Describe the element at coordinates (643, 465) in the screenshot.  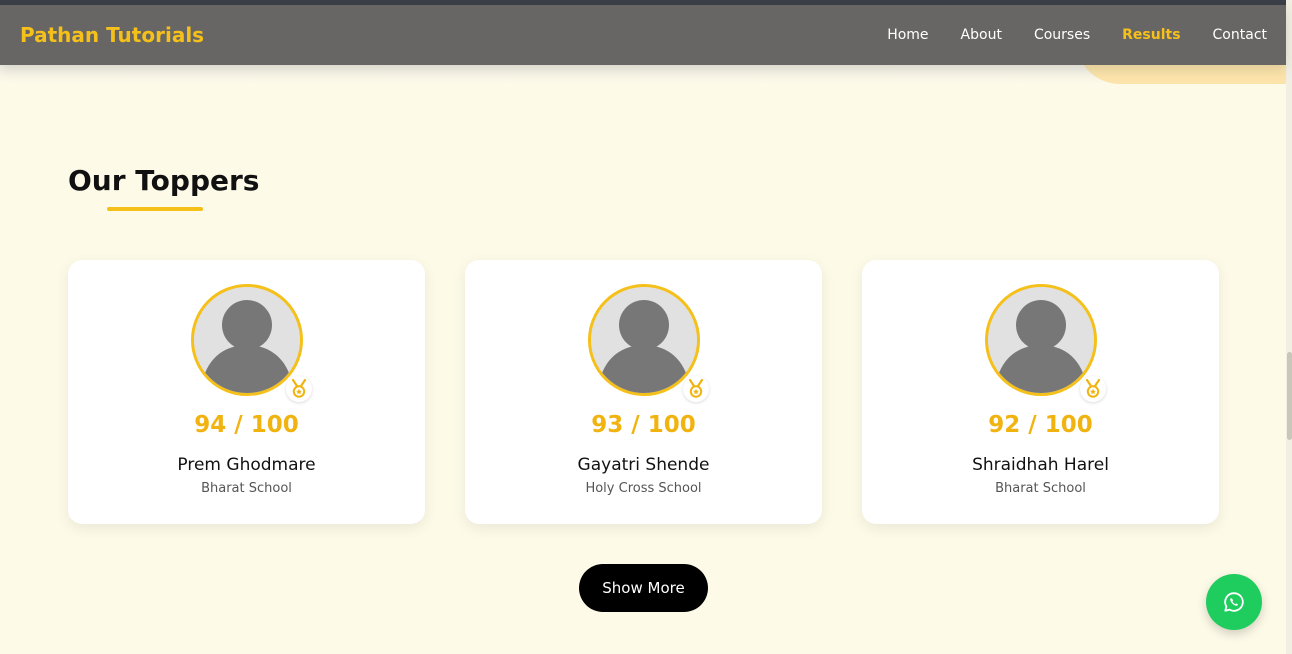
I see `topper-name: Gayatri Shende` at that location.